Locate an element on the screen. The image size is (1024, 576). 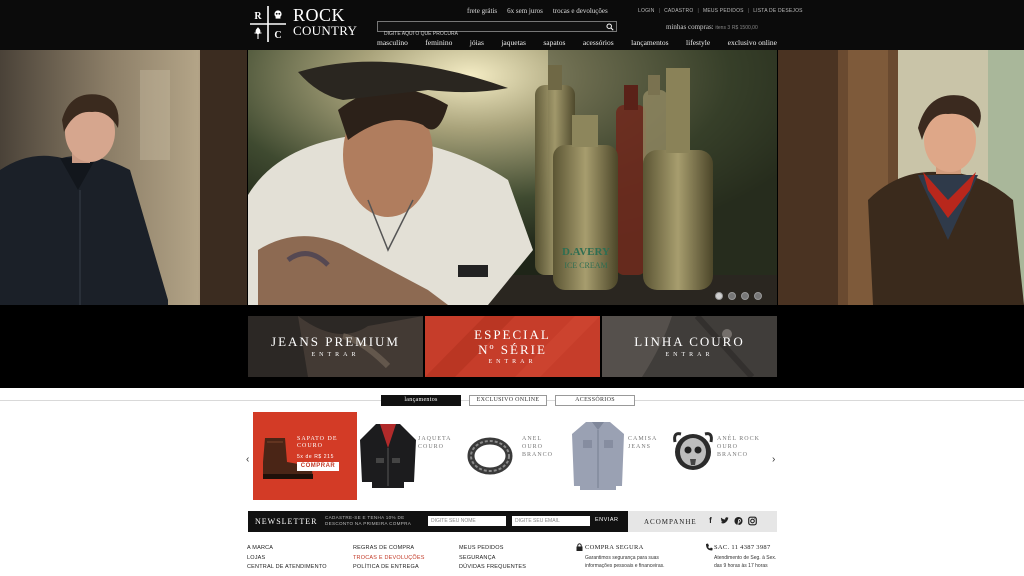
banner-especial-serie: ESPECIAL Nº SÉRIE ENTRAR is located at coordinates (512, 346).